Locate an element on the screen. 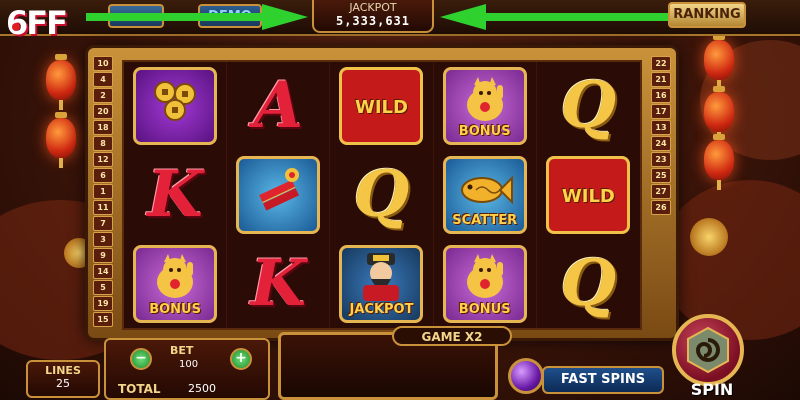 This screenshot has height=400, width=800. god-of-wealth-icon is located at coordinates (381, 277).